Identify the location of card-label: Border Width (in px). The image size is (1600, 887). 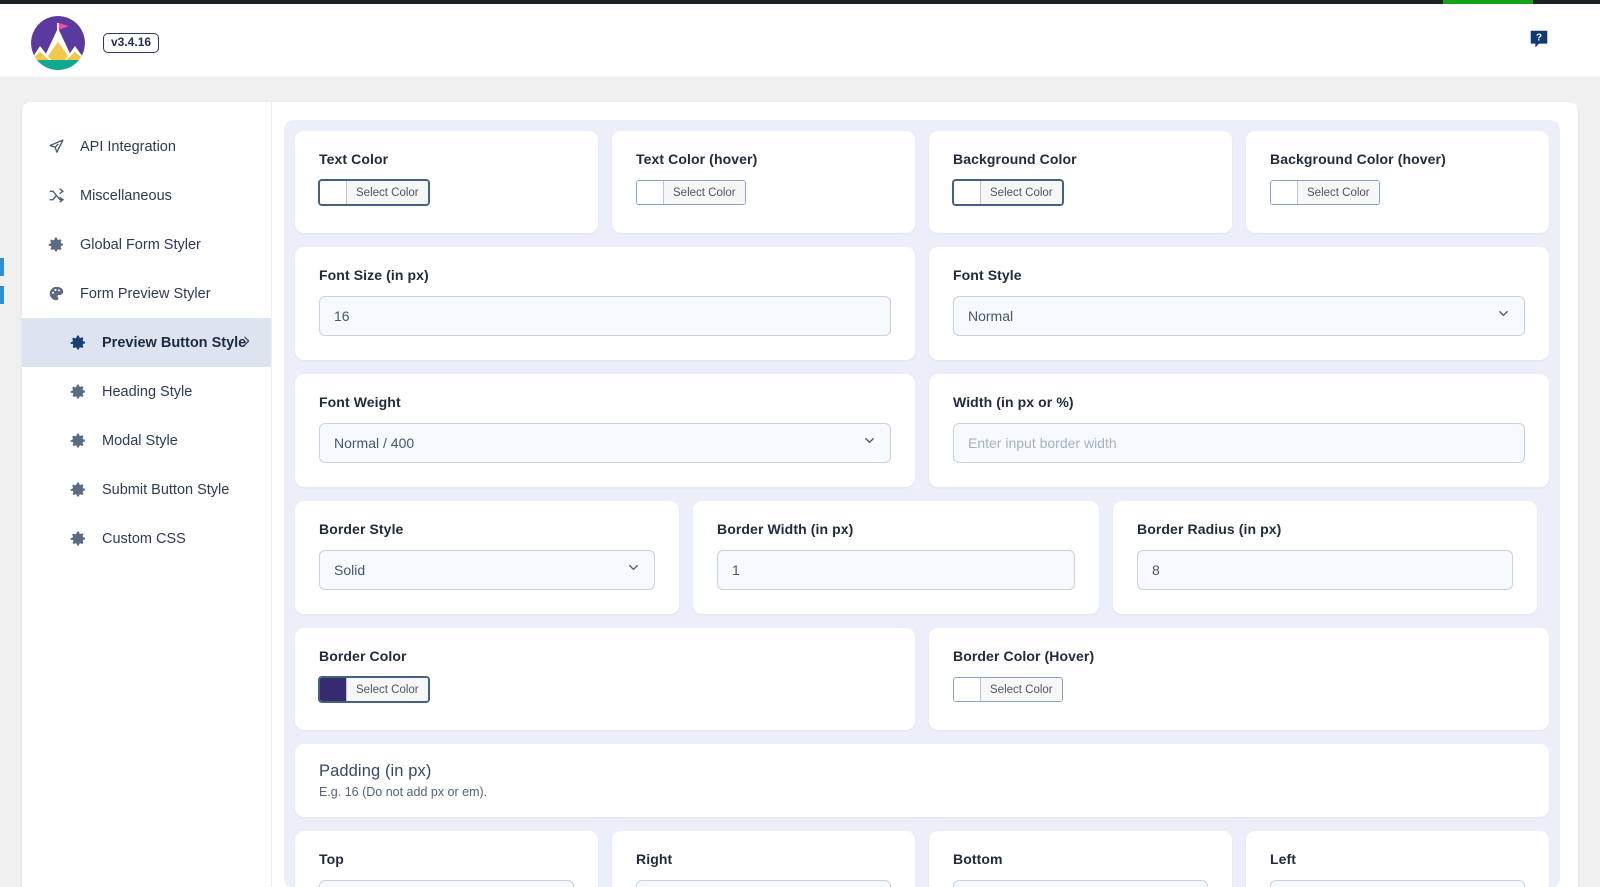
(785, 529).